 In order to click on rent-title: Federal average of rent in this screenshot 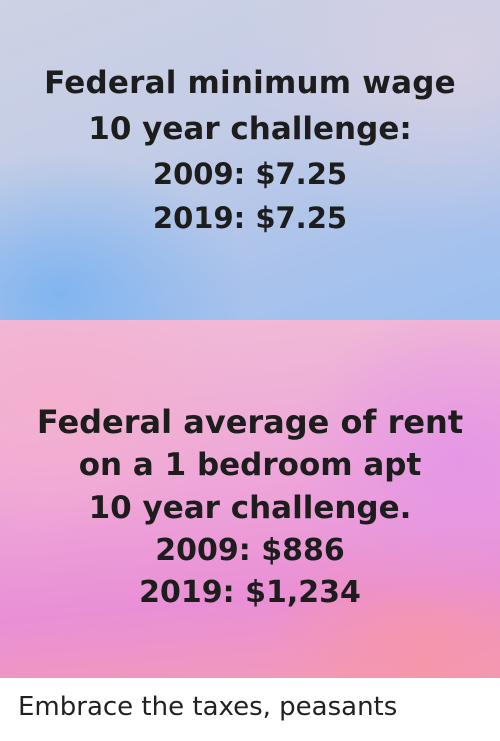, I will do `click(250, 422)`.